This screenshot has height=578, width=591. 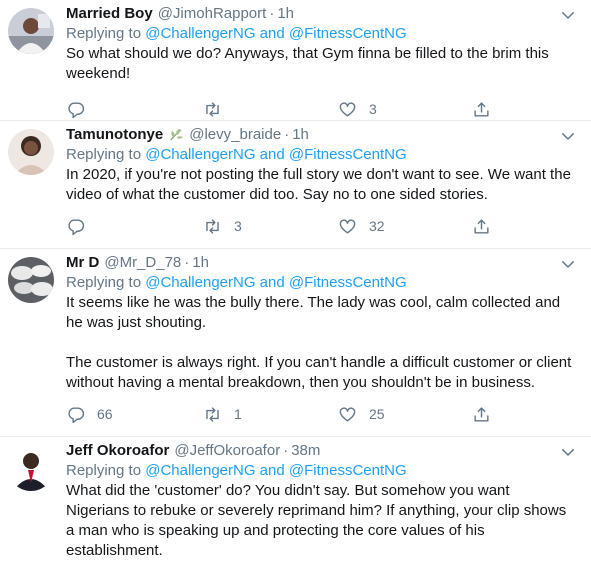 I want to click on author-handle: @JimohRapport, so click(x=212, y=14).